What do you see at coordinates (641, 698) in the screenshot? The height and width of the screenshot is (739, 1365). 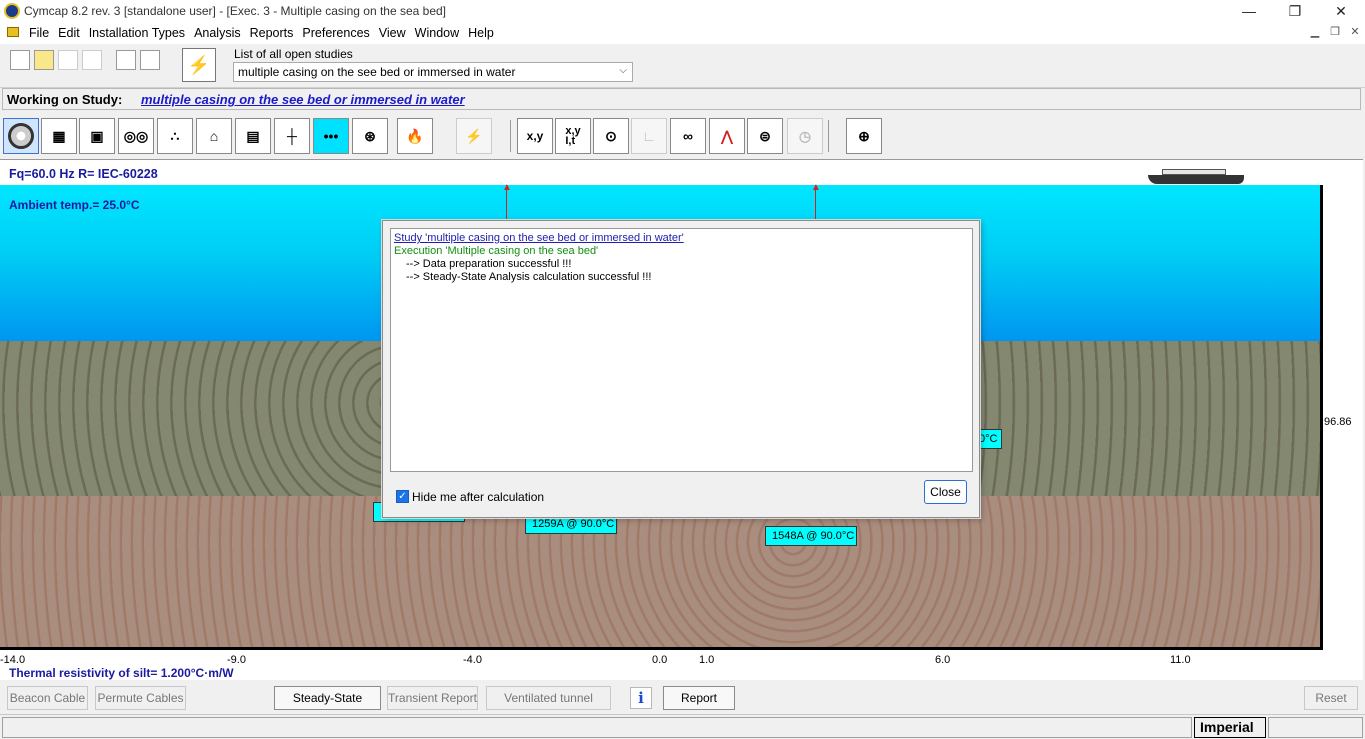 I see `info-icon: i` at bounding box center [641, 698].